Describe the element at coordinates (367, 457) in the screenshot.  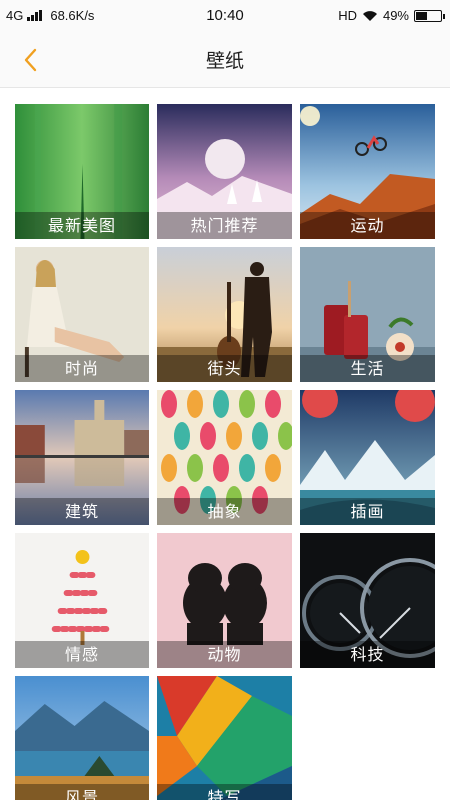
I see `category-tile-illustration: 插画` at that location.